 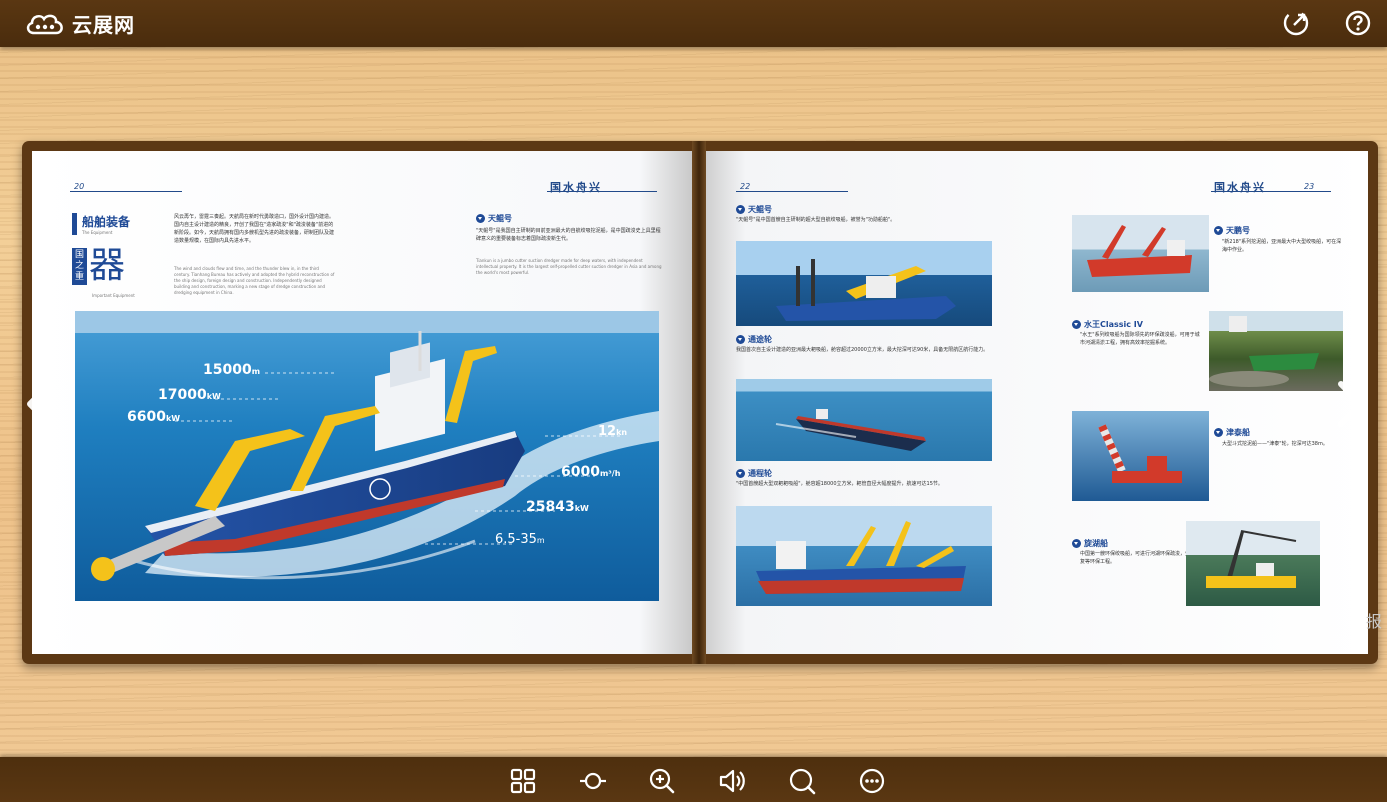 What do you see at coordinates (693, 23) in the screenshot?
I see `top-bar: 云展网` at bounding box center [693, 23].